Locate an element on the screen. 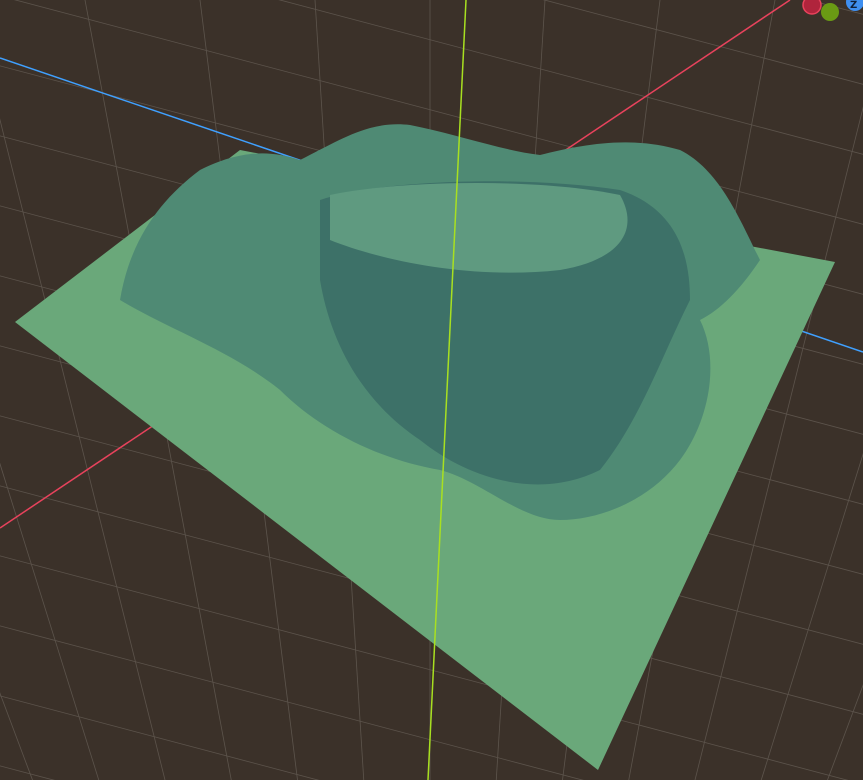 The width and height of the screenshot is (863, 780). gizmo-z-label: Z is located at coordinates (854, 5).